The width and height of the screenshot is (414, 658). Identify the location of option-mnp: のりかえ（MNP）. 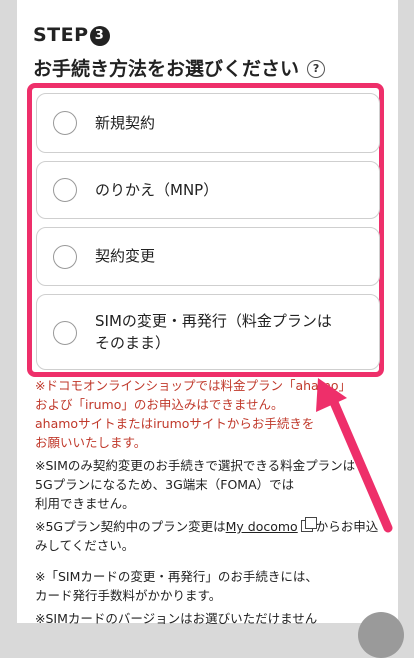
(208, 190).